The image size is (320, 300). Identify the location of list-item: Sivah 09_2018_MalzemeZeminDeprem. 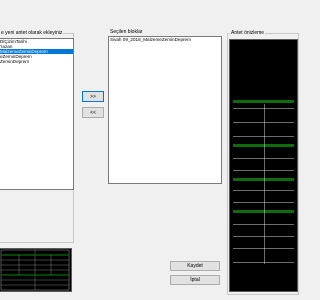
(165, 39).